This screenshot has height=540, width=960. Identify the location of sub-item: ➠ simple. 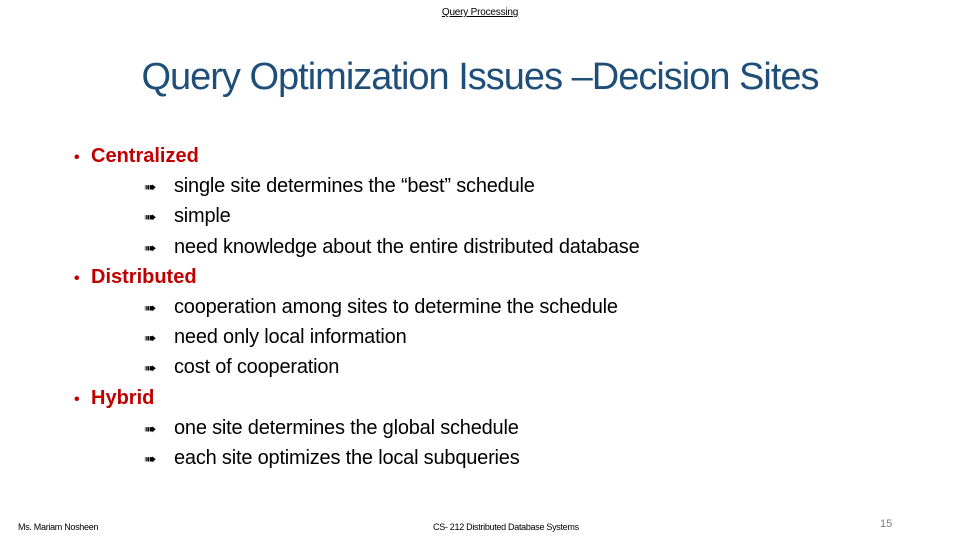
(474, 216).